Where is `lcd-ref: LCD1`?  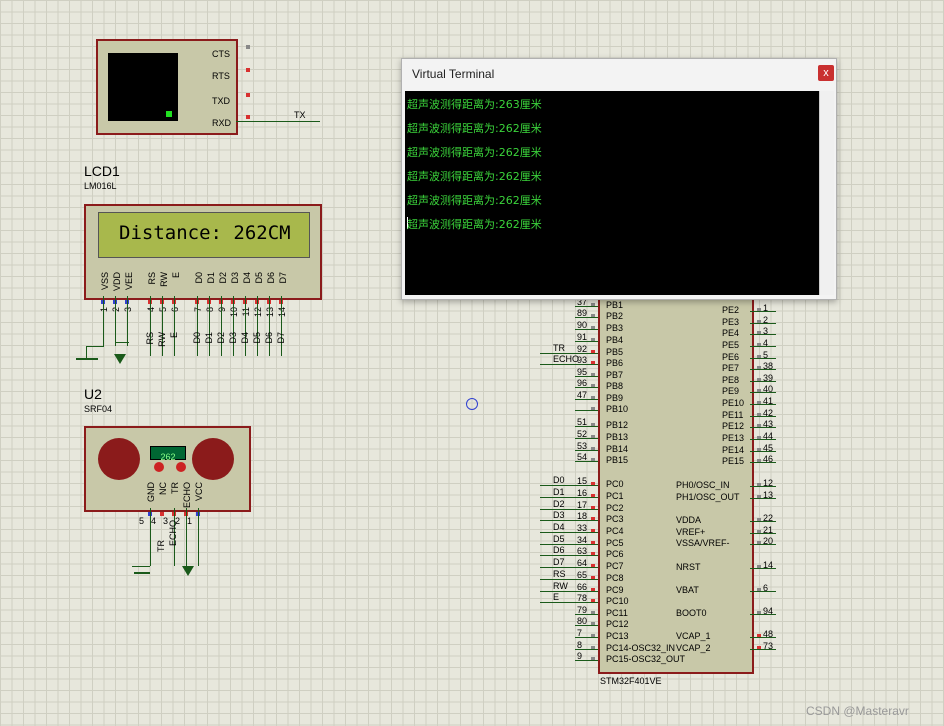 lcd-ref: LCD1 is located at coordinates (102, 171).